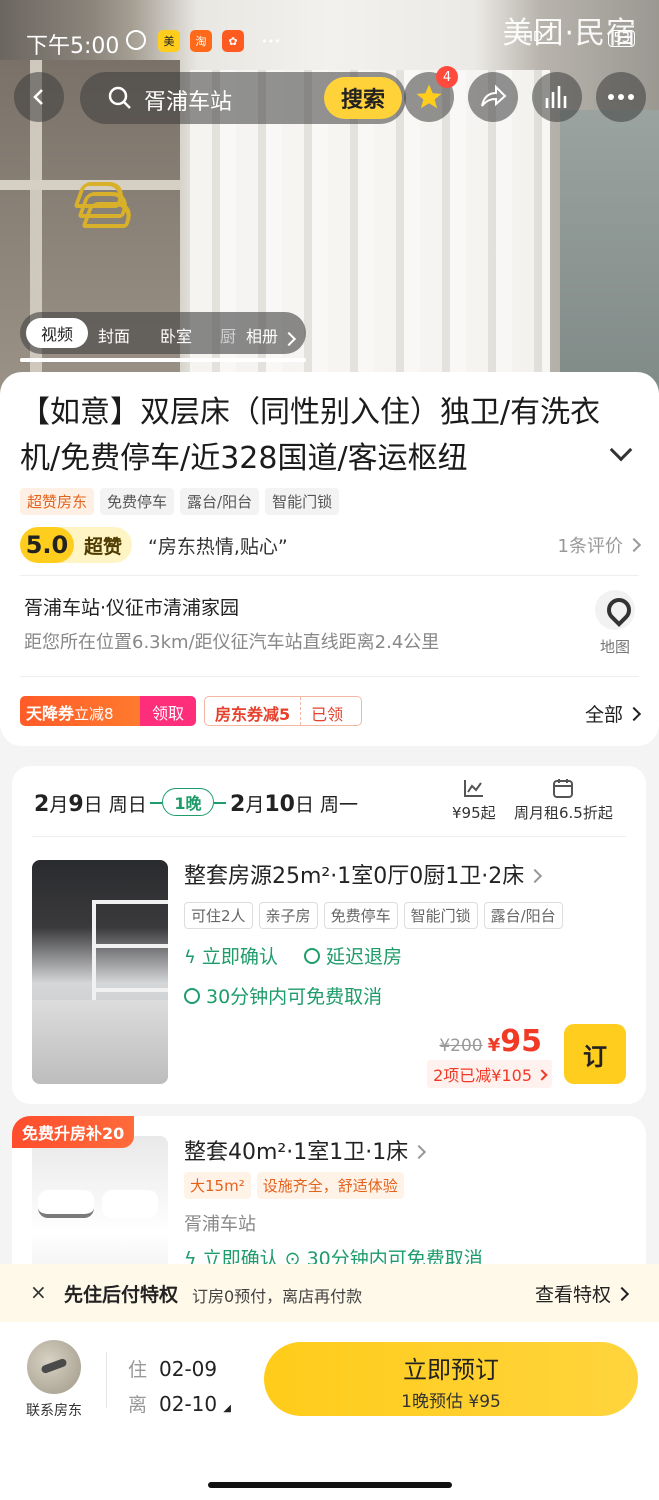 The height and width of the screenshot is (1500, 659). What do you see at coordinates (42, 804) in the screenshot?
I see `checkin-month: 2` at bounding box center [42, 804].